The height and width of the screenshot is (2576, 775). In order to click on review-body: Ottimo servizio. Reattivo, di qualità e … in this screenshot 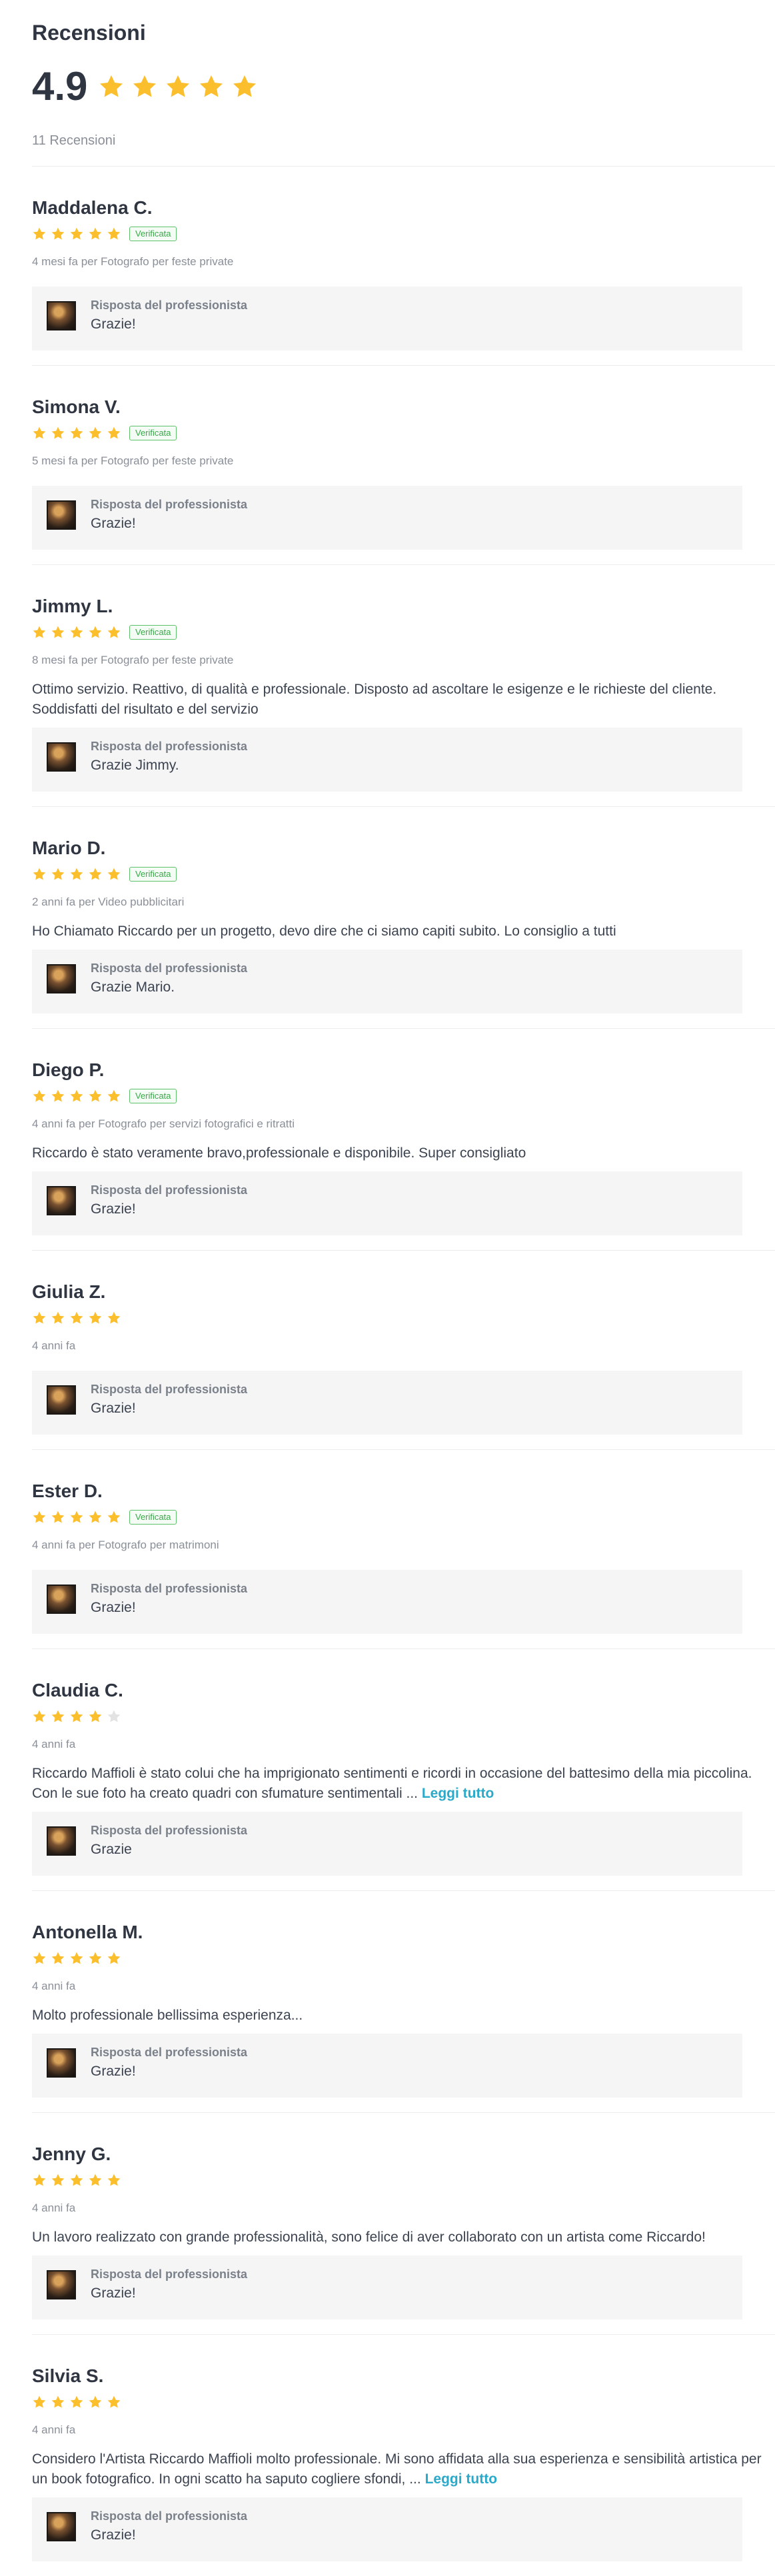, I will do `click(374, 699)`.